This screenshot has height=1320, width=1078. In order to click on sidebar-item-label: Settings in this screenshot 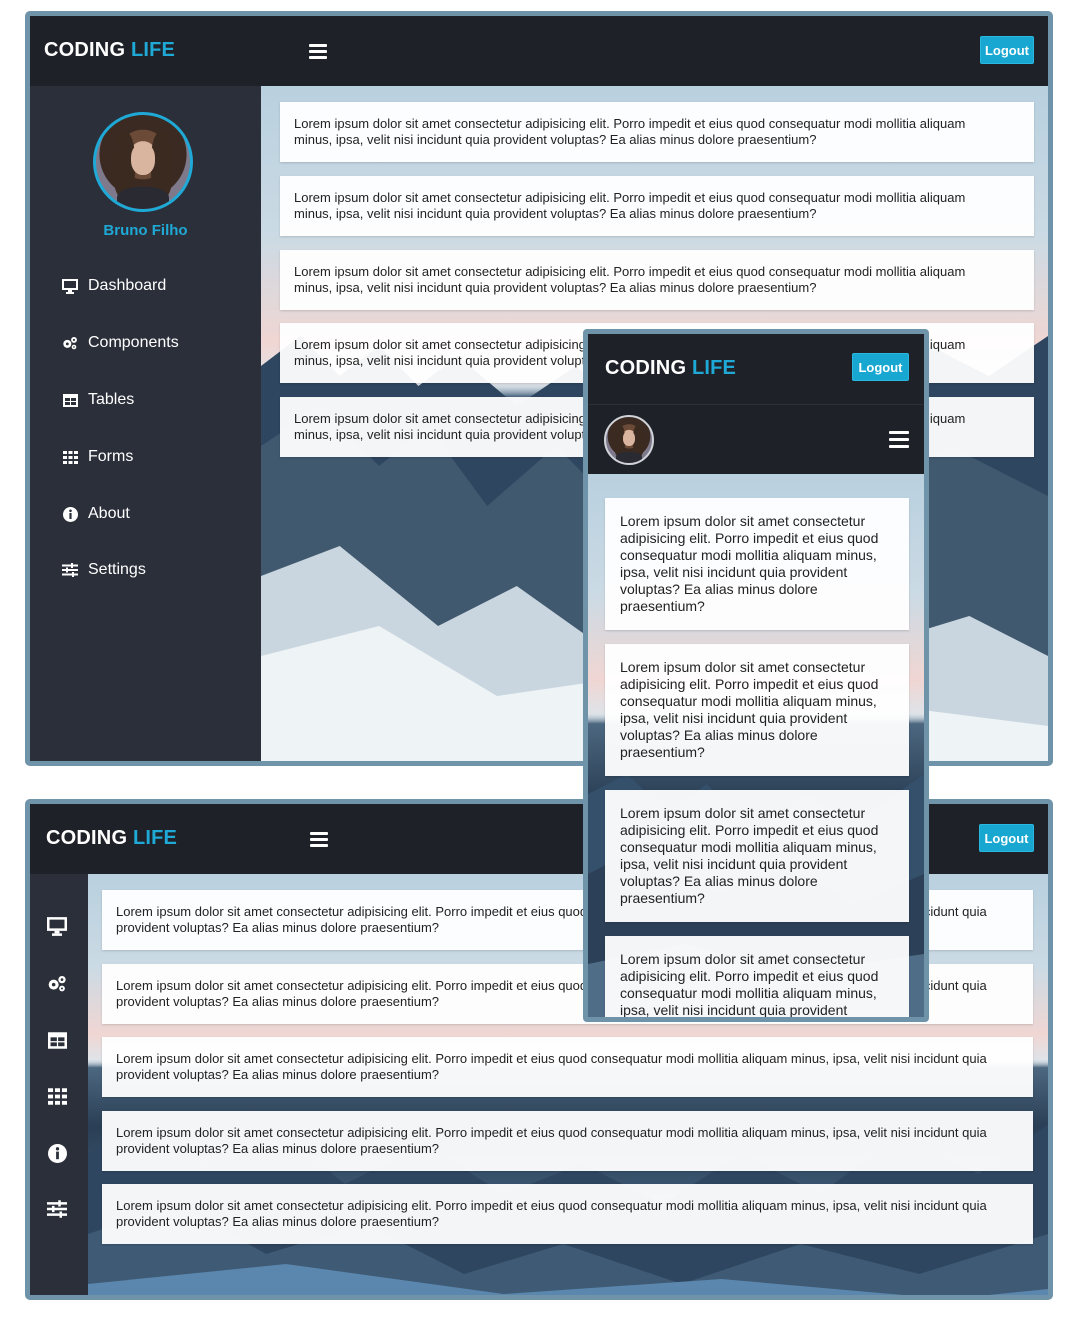, I will do `click(117, 569)`.